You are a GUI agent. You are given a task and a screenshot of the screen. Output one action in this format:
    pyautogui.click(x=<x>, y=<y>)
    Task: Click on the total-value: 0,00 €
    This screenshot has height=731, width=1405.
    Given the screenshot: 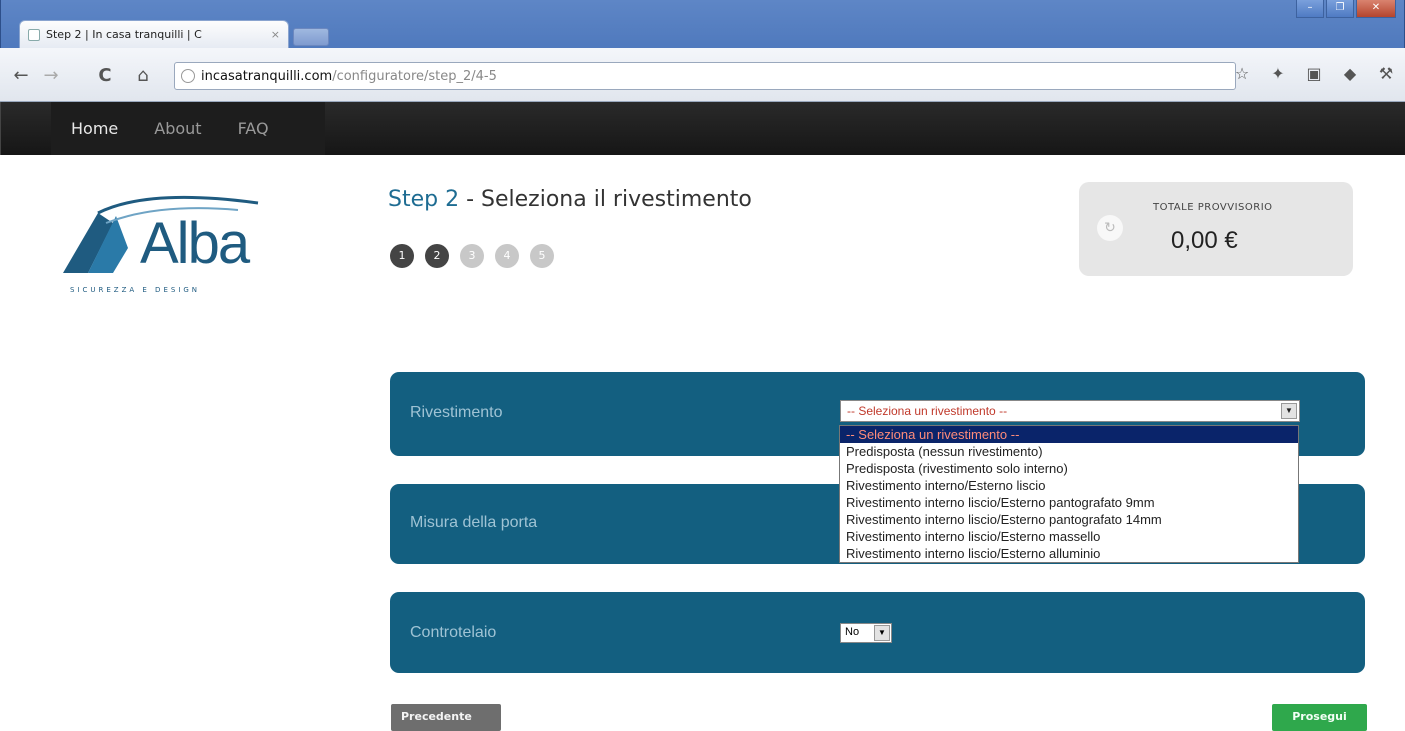 What is the action you would take?
    pyautogui.click(x=1204, y=240)
    